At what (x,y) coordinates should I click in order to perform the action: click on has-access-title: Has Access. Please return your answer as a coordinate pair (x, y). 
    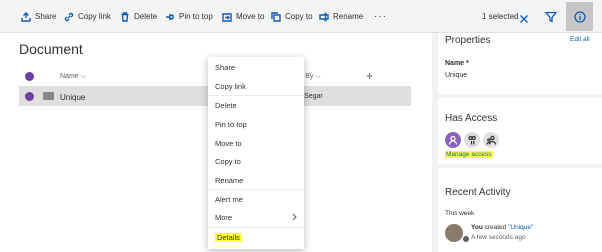
    Looking at the image, I should click on (471, 118).